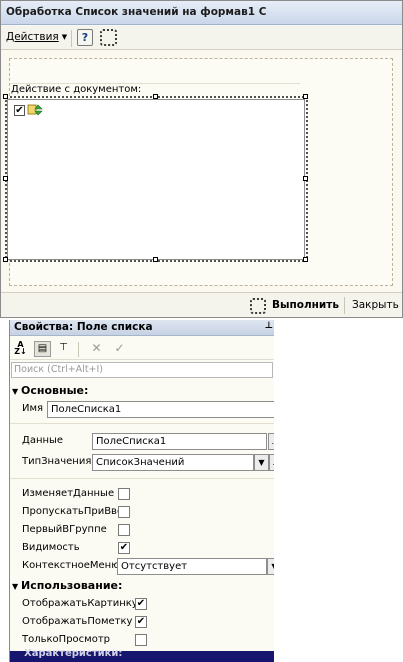  Describe the element at coordinates (80, 603) in the screenshot. I see `prop-label-show-picture: ОтображатьКартинку` at that location.